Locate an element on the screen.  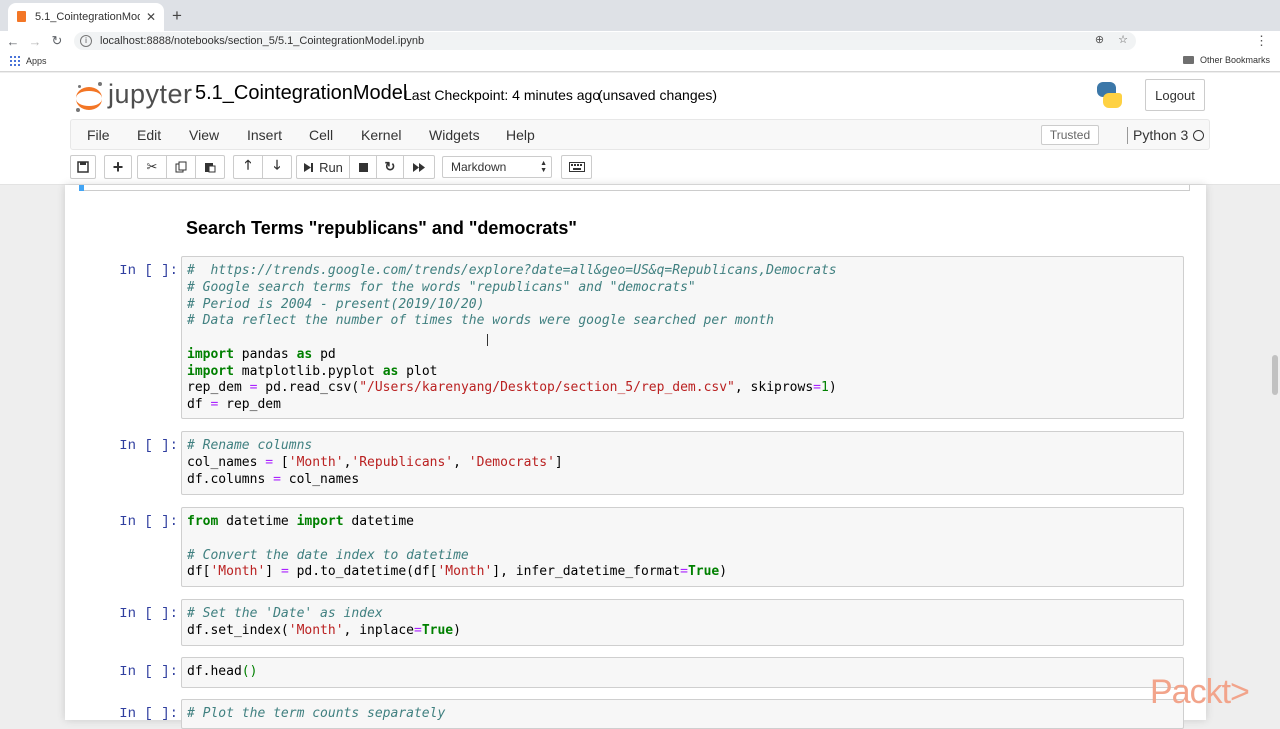
folder-icon is located at coordinates (1188, 60).